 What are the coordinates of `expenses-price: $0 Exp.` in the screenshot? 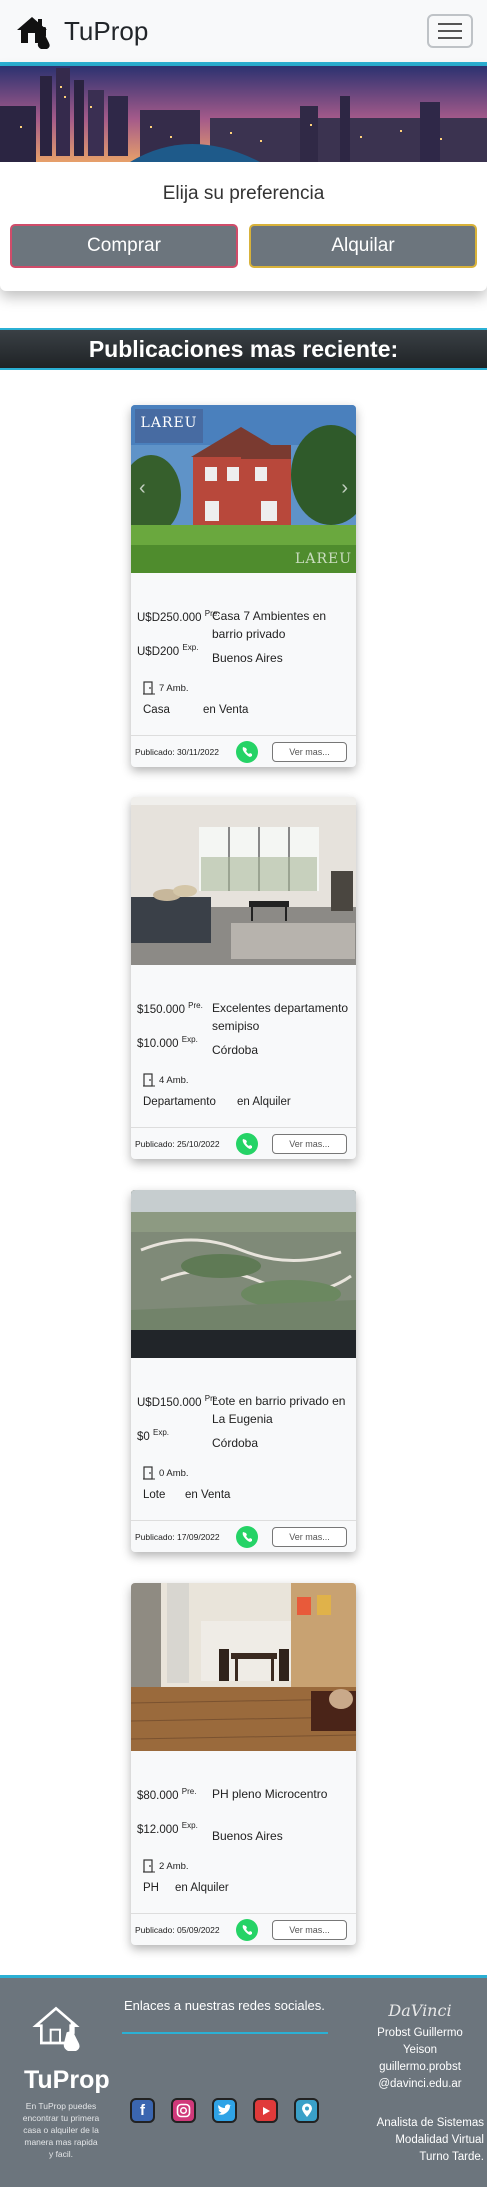 It's located at (153, 1435).